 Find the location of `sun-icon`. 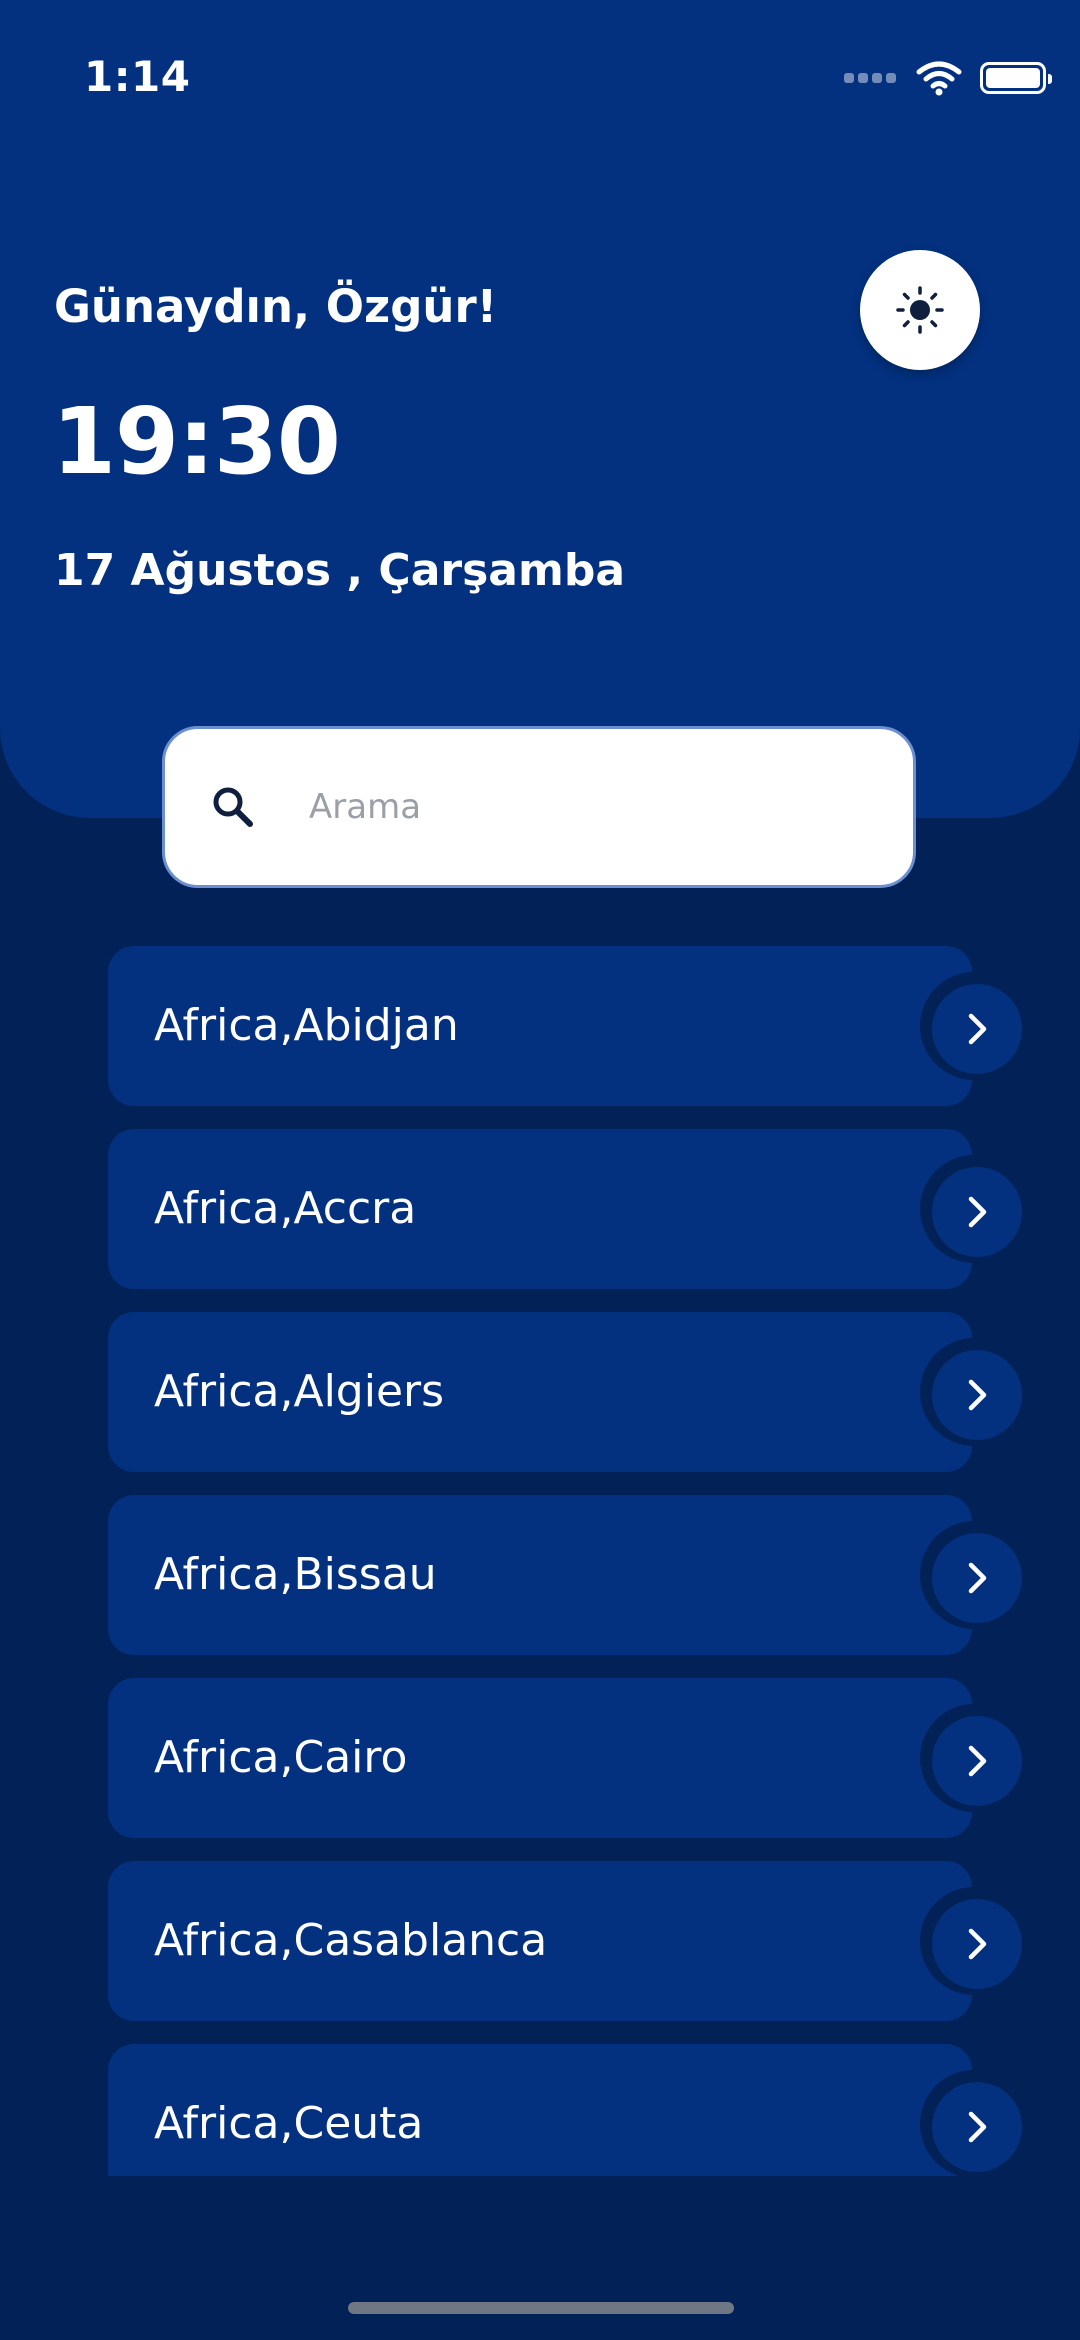

sun-icon is located at coordinates (920, 310).